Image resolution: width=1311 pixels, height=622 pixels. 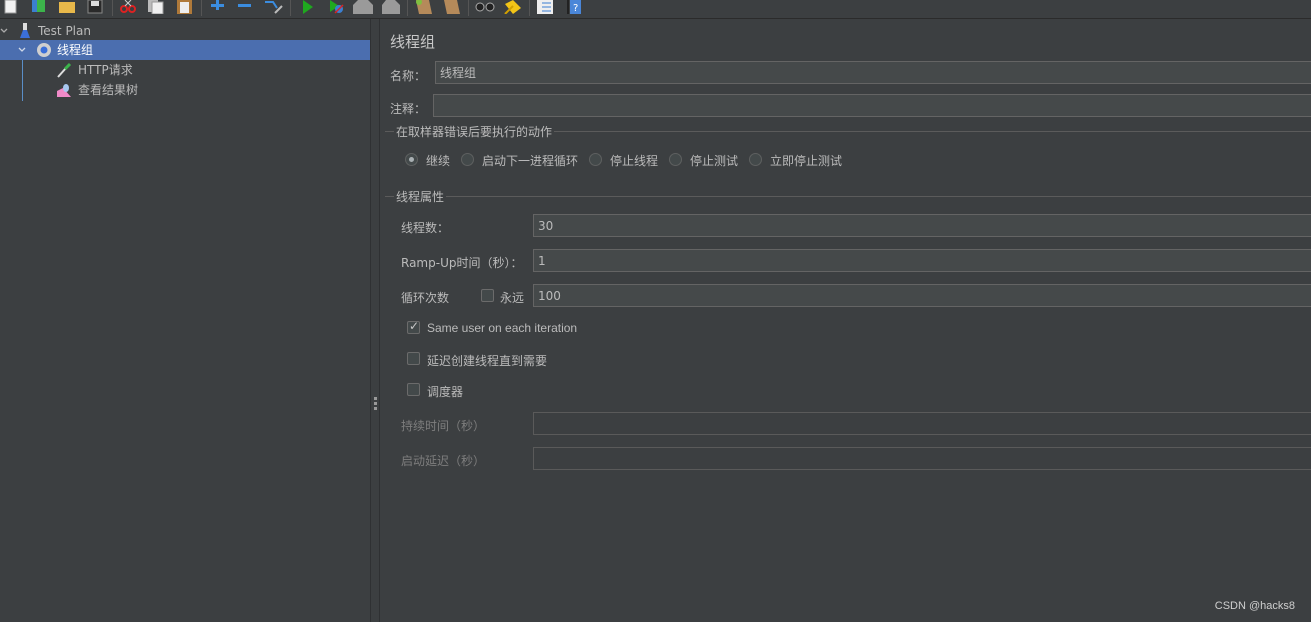 What do you see at coordinates (922, 225) in the screenshot?
I see `threads-input` at bounding box center [922, 225].